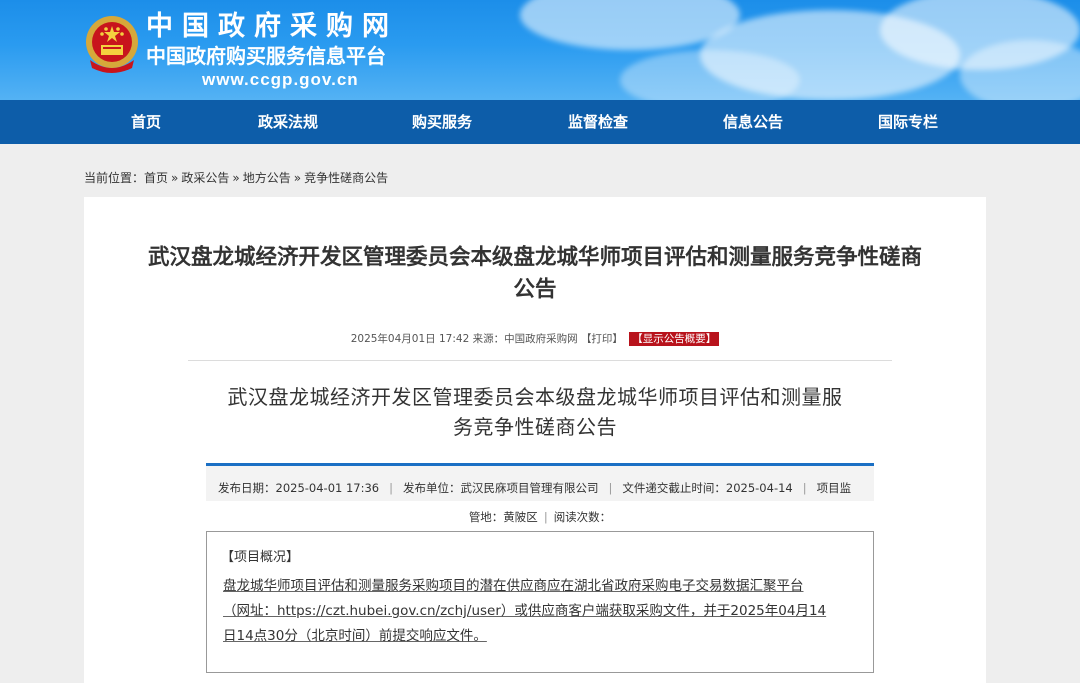 Image resolution: width=1080 pixels, height=683 pixels. I want to click on summary-heading: 【项目概况】, so click(260, 557).